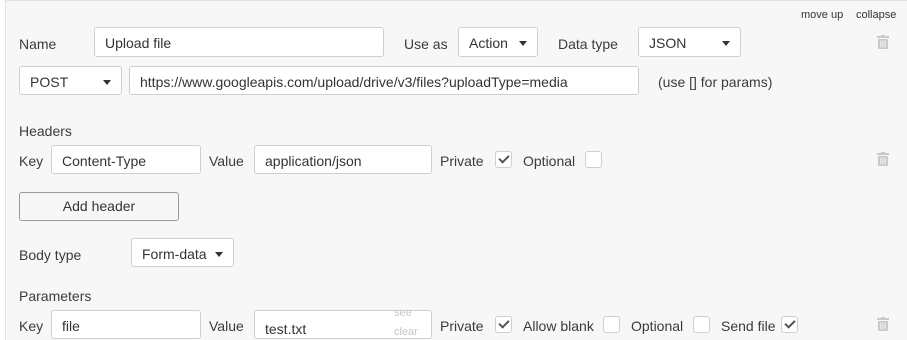 Image resolution: width=907 pixels, height=340 pixels. Describe the element at coordinates (657, 326) in the screenshot. I see `param-optional-label: Optional` at that location.